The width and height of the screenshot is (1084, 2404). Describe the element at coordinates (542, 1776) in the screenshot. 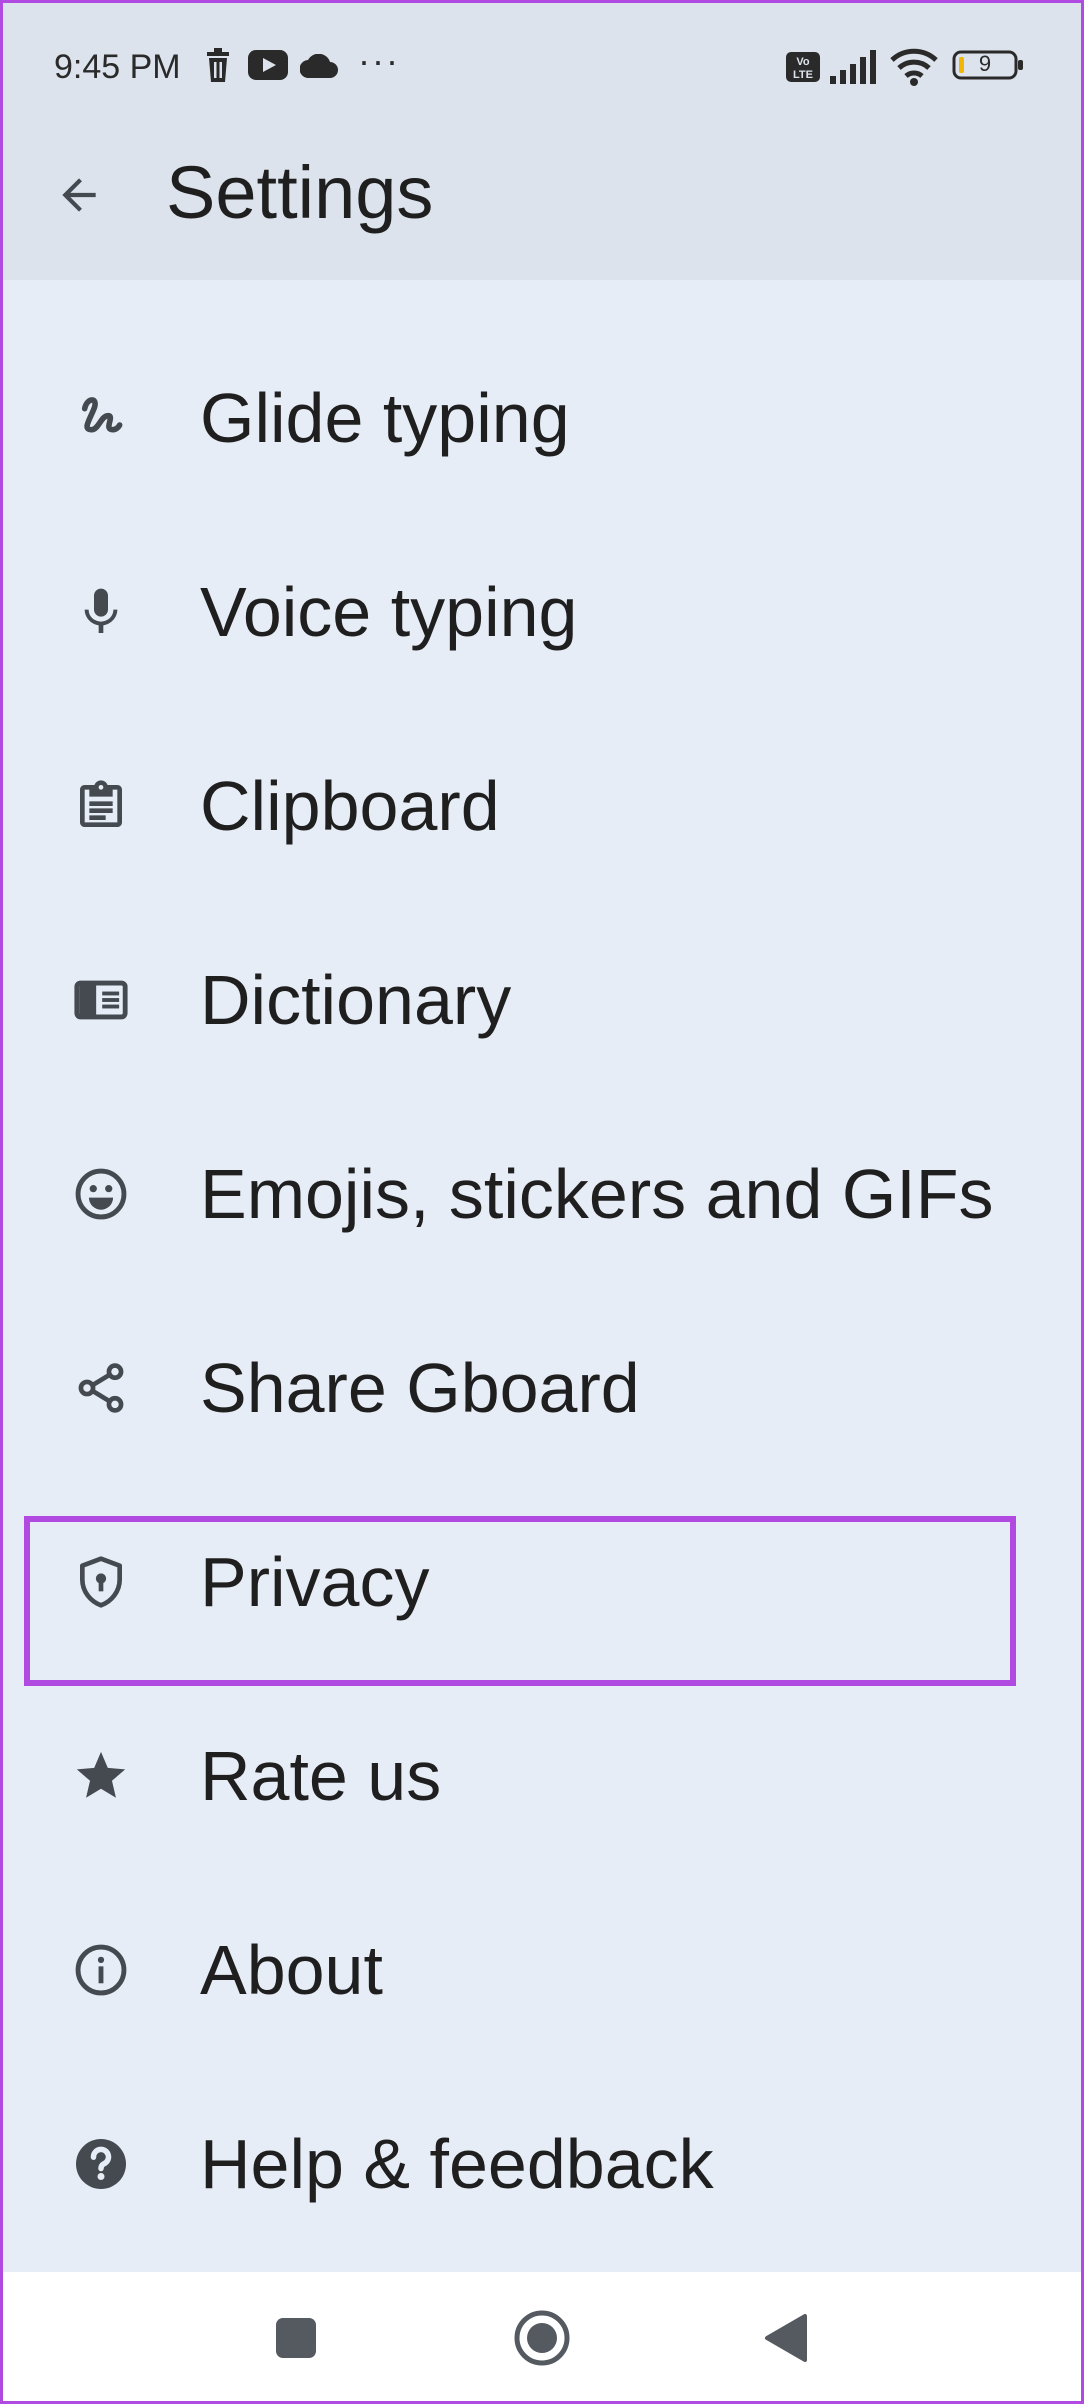

I see `menu-item-rate-us: Rate us` at that location.